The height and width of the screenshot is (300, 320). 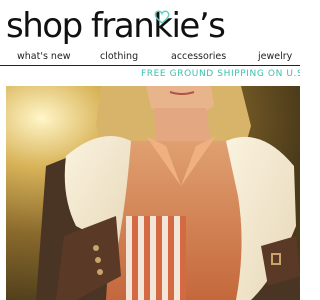 I want to click on promo-banner: FREE GROUND SHIPPING ON U.S. ORDERS, so click(x=150, y=75).